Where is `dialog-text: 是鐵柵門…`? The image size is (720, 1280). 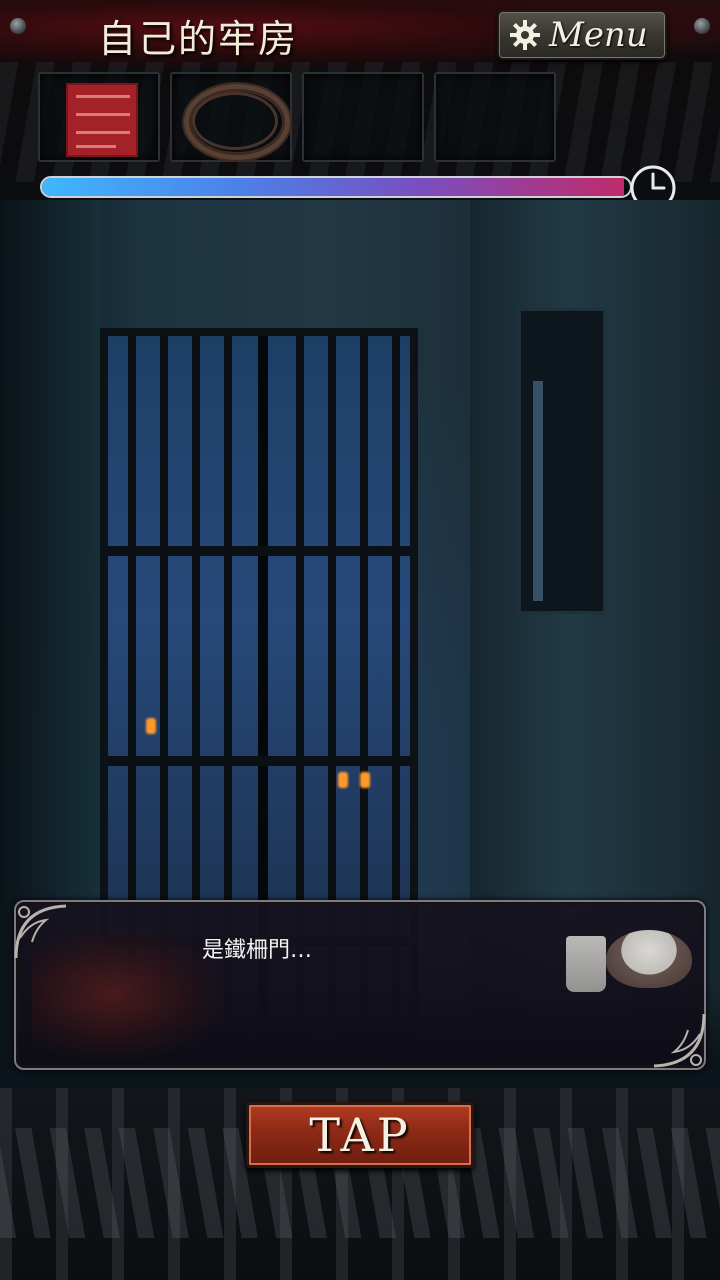 dialog-text: 是鐵柵門… is located at coordinates (257, 950).